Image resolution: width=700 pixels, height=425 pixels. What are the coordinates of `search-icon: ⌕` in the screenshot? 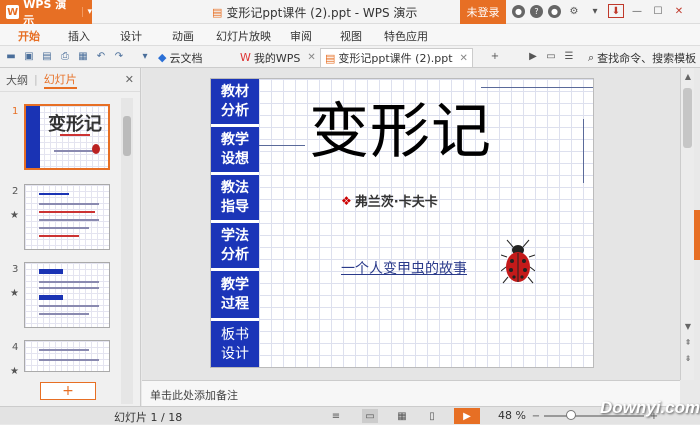 It's located at (591, 57).